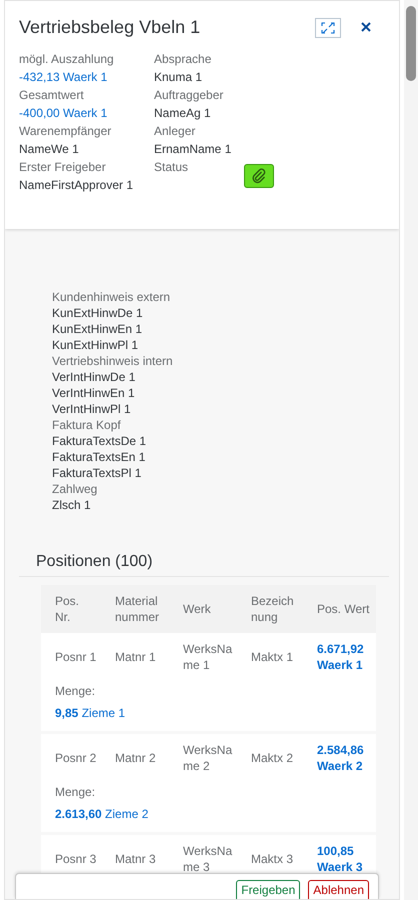  I want to click on table-cell: Posnr 1, so click(71, 653).